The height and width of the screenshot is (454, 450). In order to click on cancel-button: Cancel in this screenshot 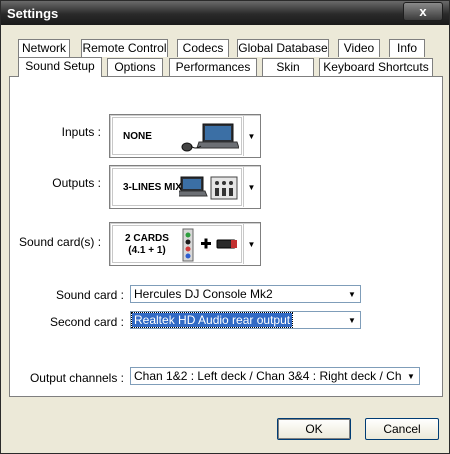, I will do `click(402, 429)`.